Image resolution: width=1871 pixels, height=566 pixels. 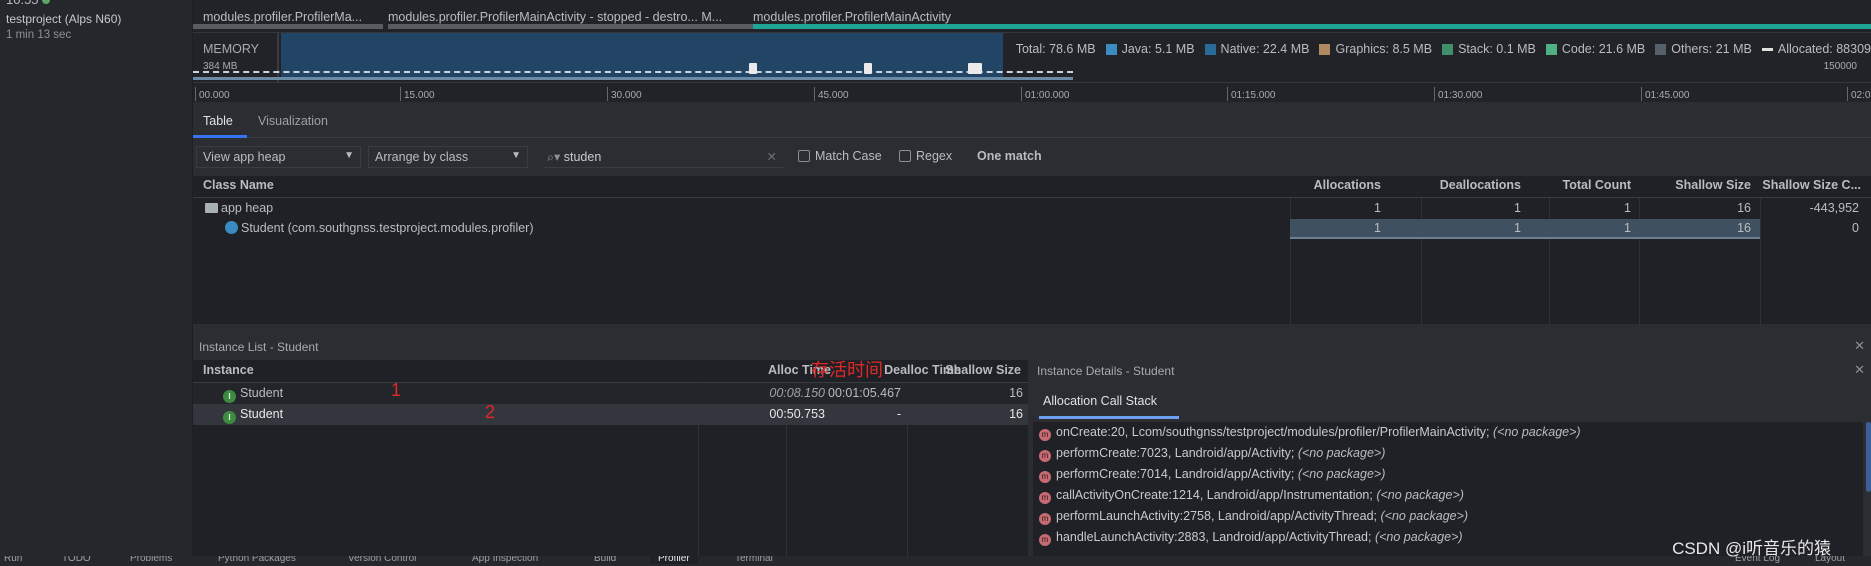 I want to click on legend-java: Java: 5.1 MB, so click(x=1150, y=49).